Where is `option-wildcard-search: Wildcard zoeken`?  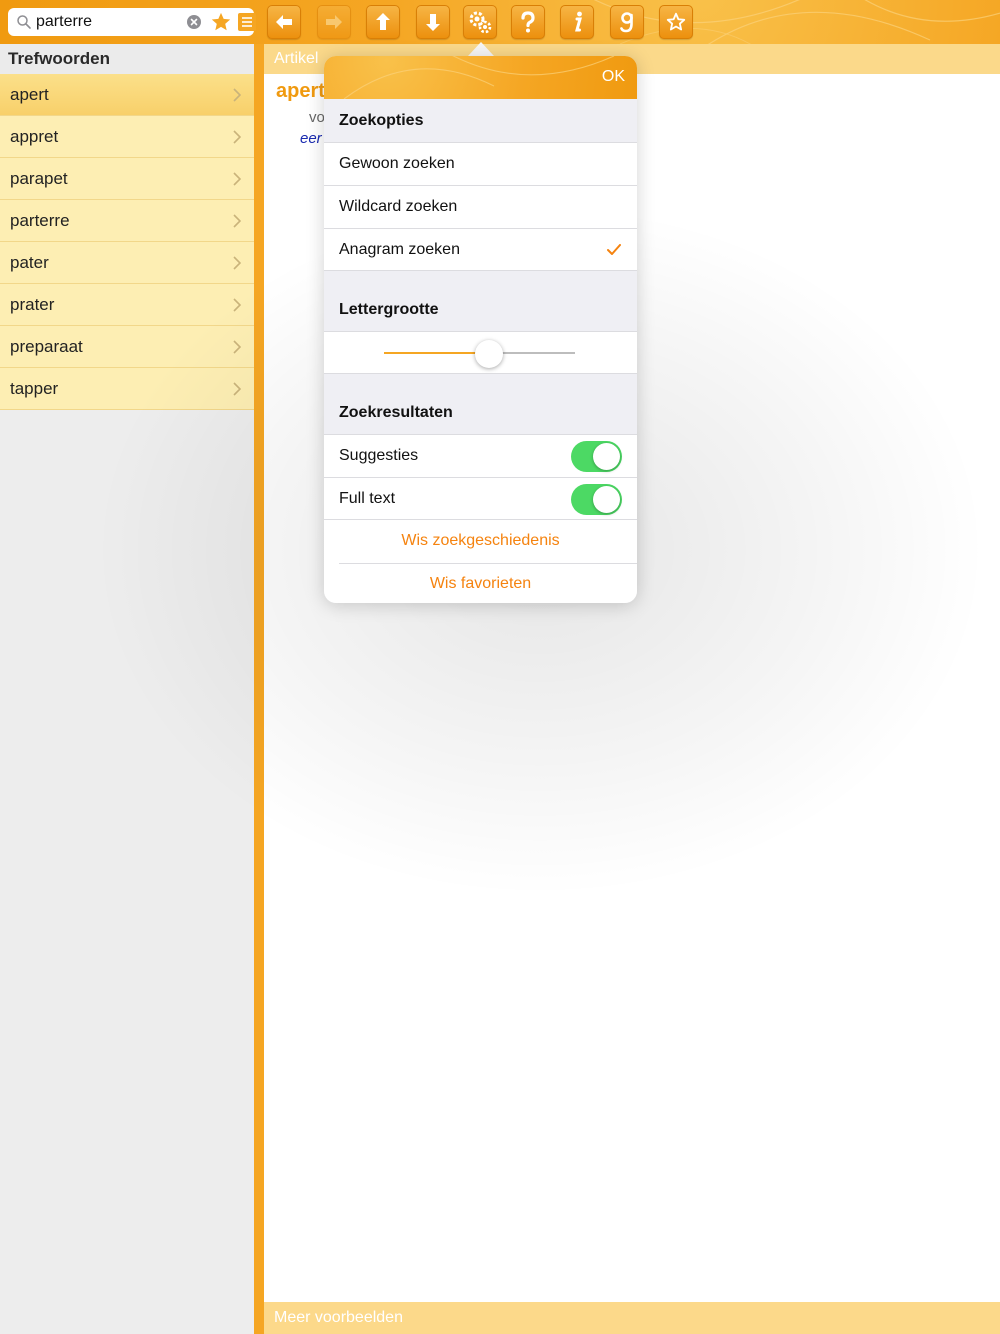 option-wildcard-search: Wildcard zoeken is located at coordinates (480, 206).